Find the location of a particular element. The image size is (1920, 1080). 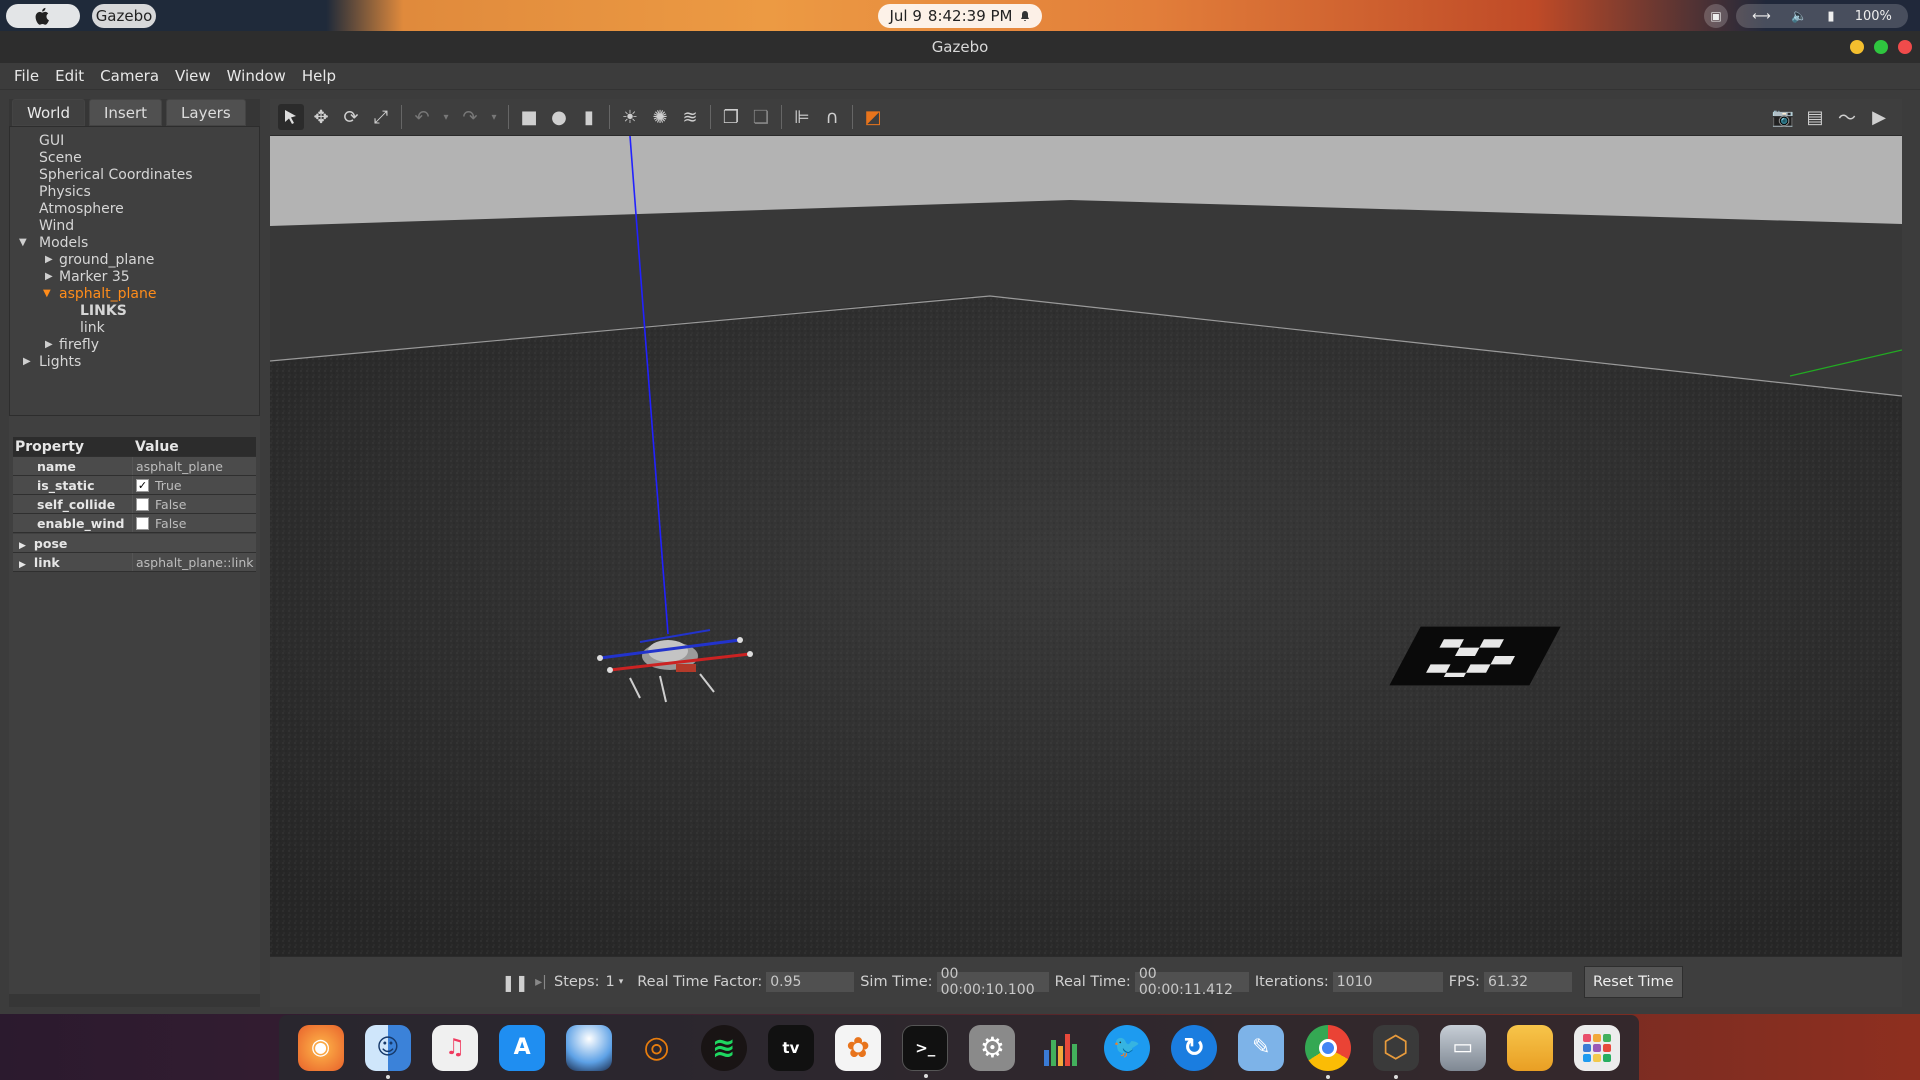

folder-icon is located at coordinates (1529, 1047).